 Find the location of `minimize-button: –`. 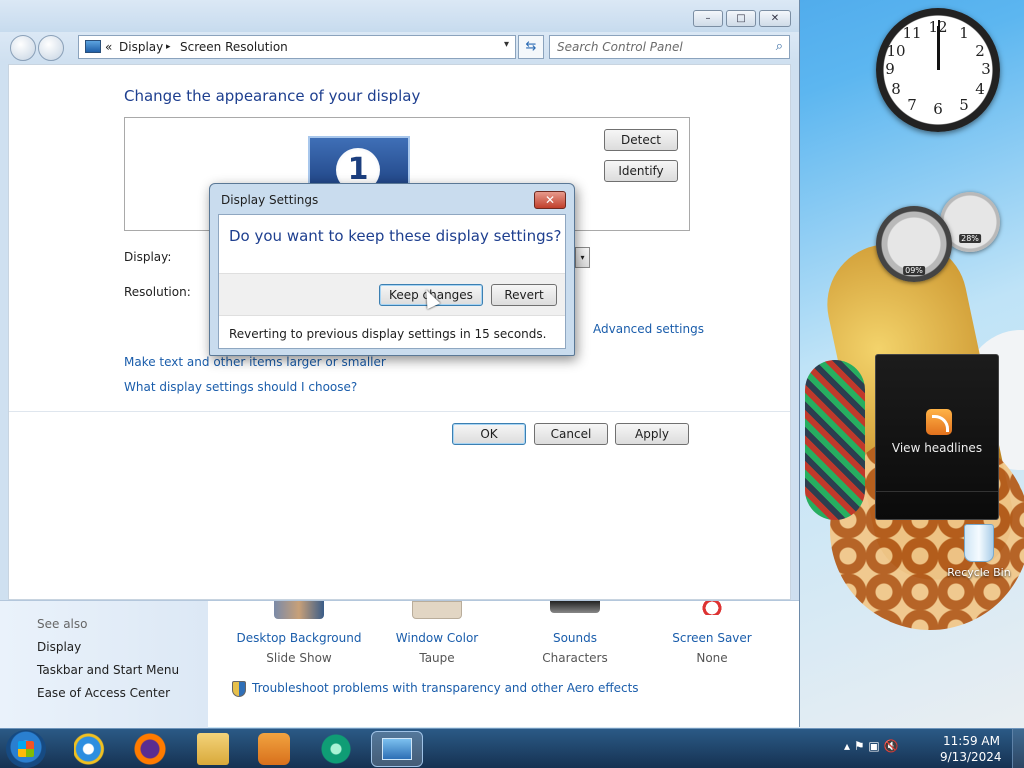

minimize-button: – is located at coordinates (708, 18).